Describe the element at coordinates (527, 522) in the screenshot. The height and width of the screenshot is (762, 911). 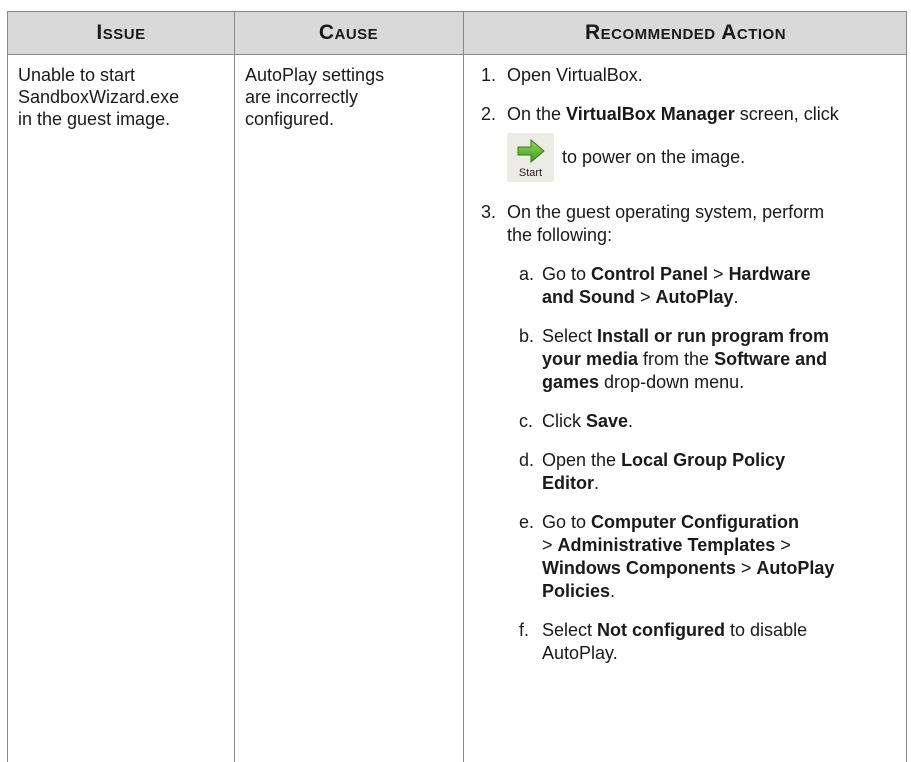
I see `substep-letter: e.` at that location.